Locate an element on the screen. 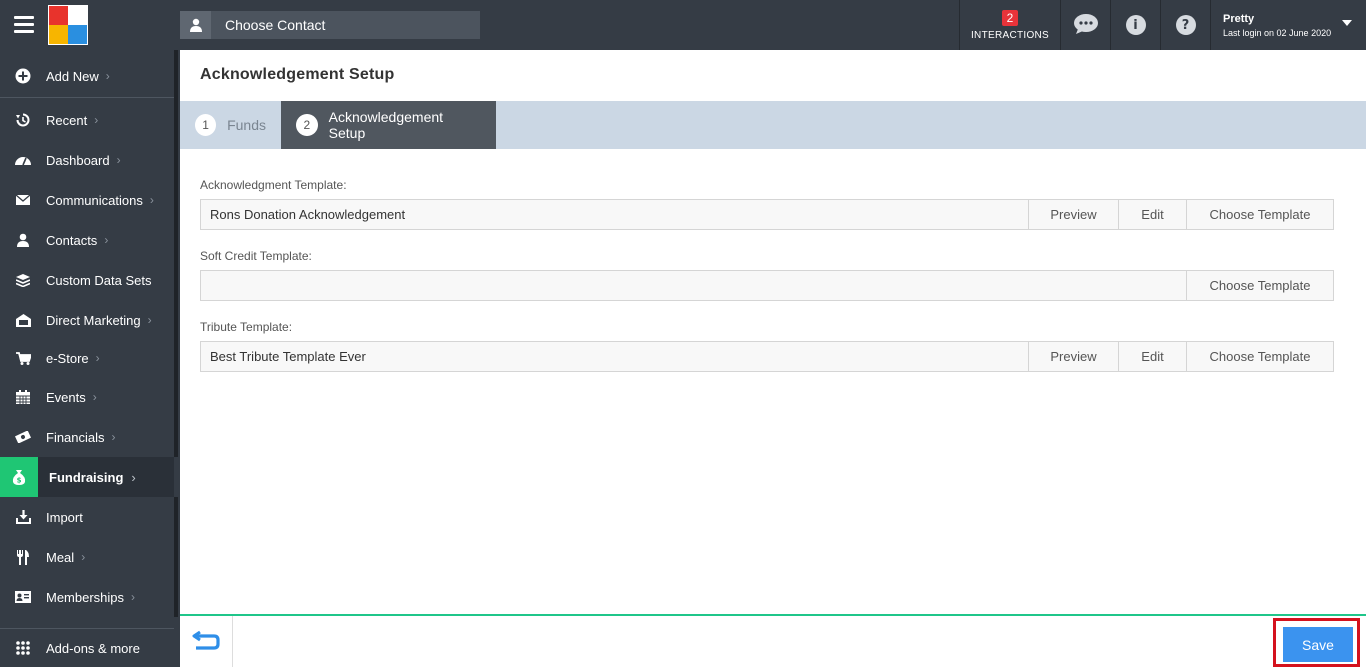 This screenshot has width=1366, height=667. sidebar-item-custom-data-sets: Custom Data Sets is located at coordinates (87, 280).